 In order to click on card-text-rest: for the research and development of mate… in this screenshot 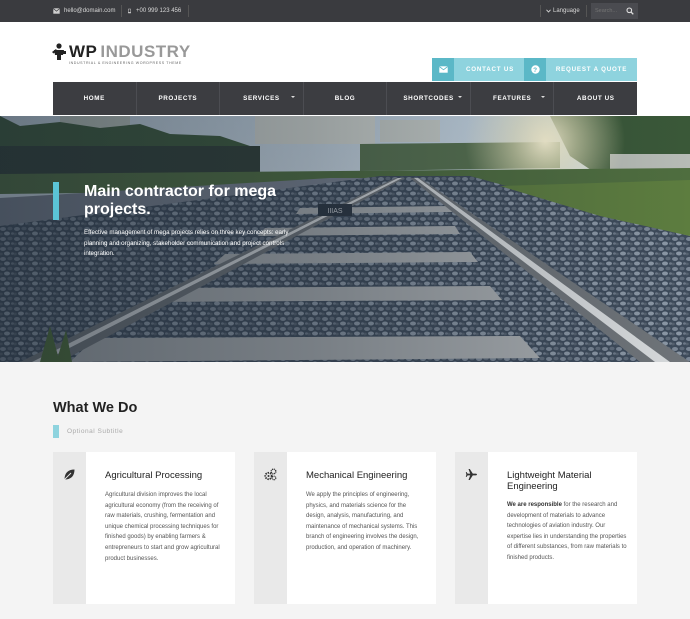, I will do `click(567, 531)`.